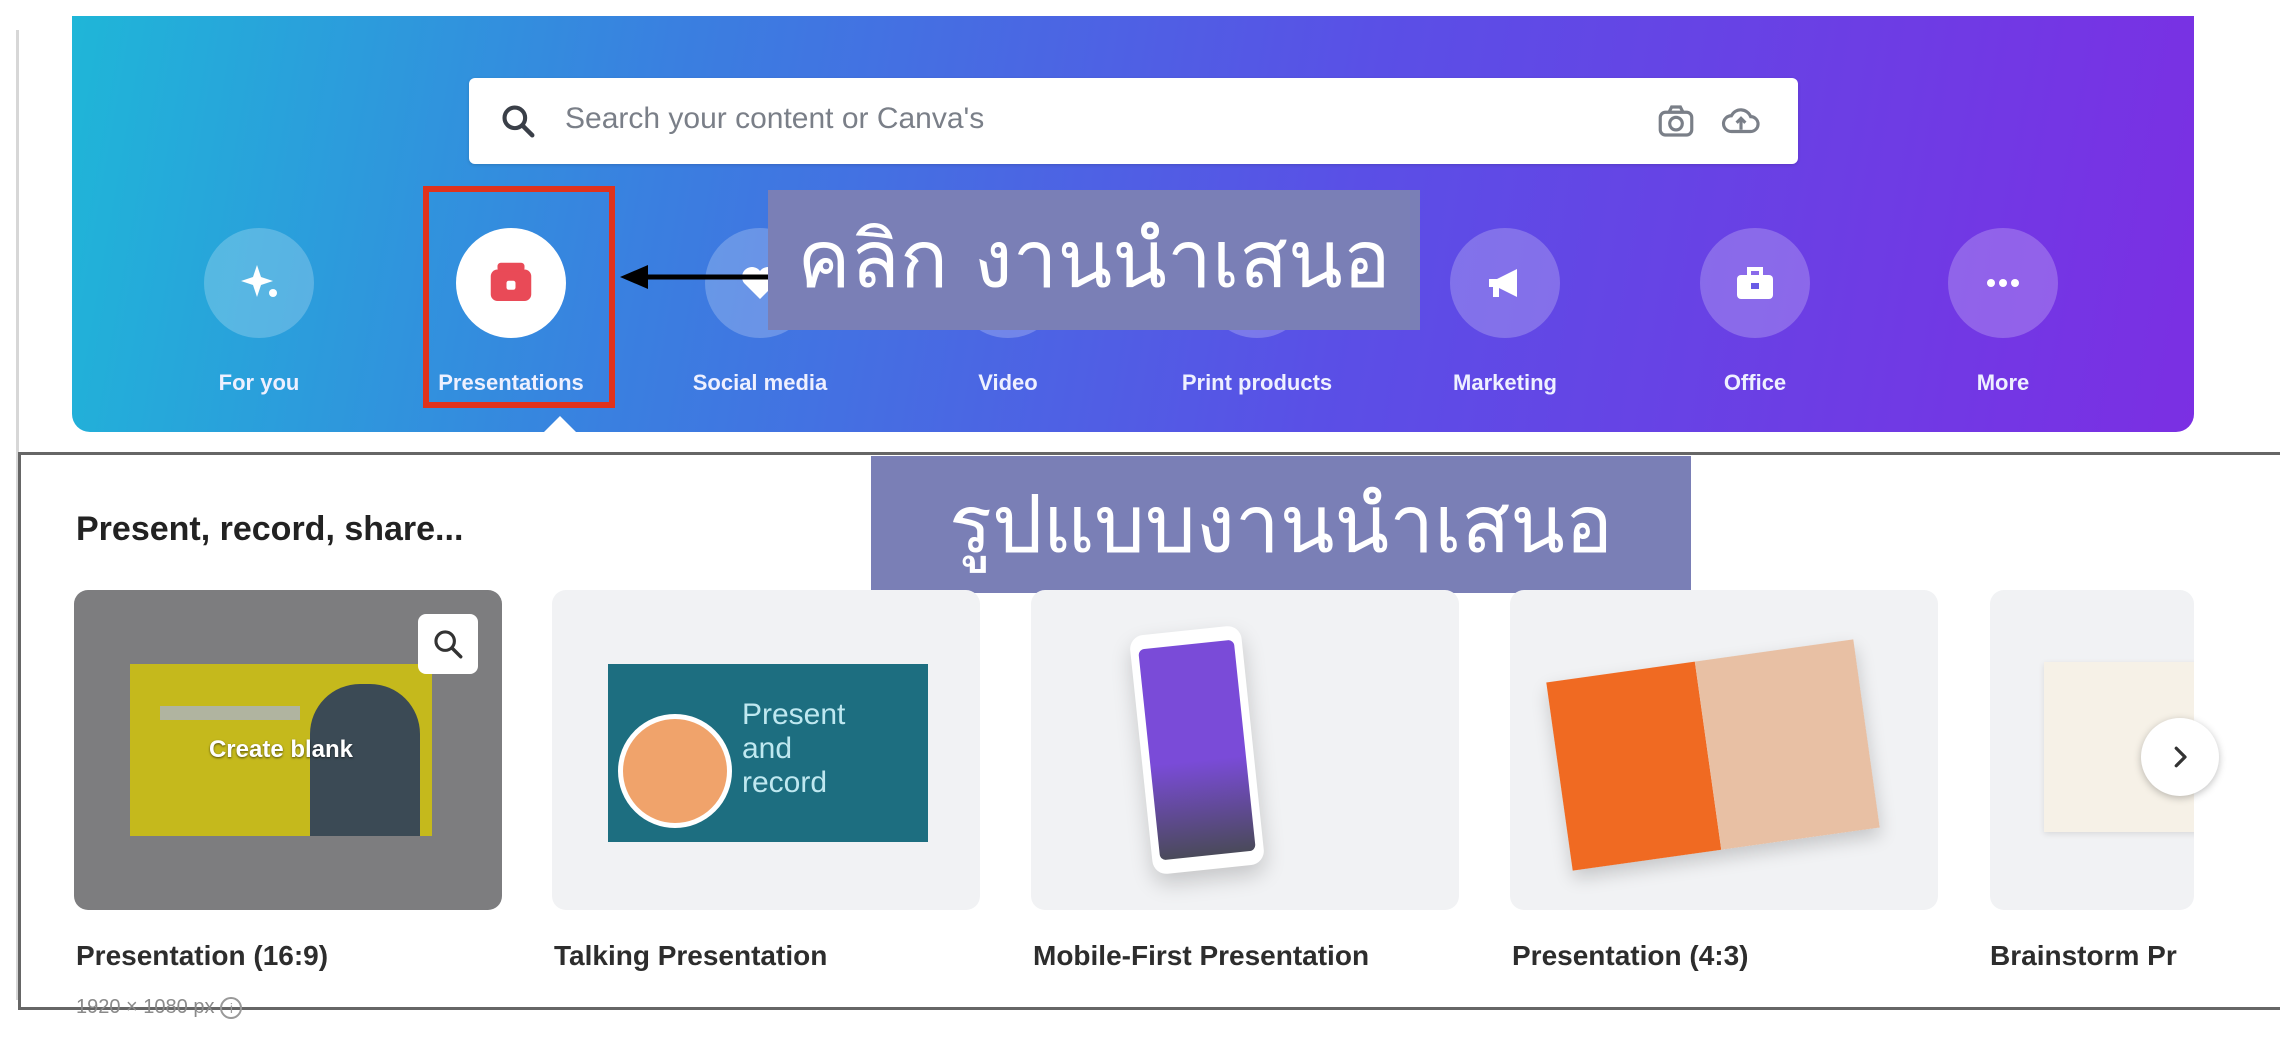  What do you see at coordinates (1008, 382) in the screenshot?
I see `category-label: Video` at bounding box center [1008, 382].